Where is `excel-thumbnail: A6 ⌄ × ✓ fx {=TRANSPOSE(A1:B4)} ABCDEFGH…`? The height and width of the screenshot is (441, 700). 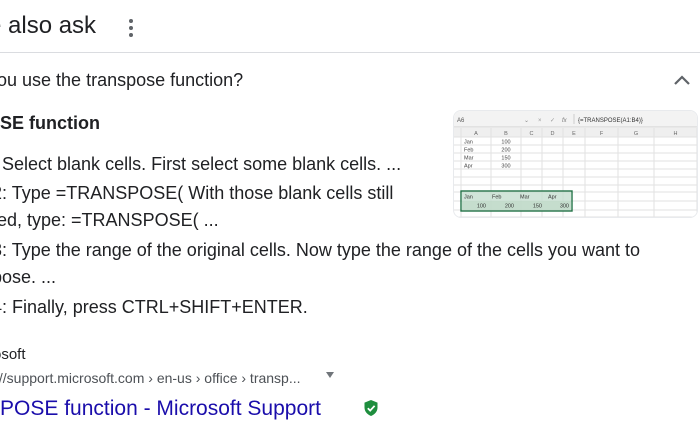 excel-thumbnail: A6 ⌄ × ✓ fx {=TRANSPOSE(A1:B4)} ABCDEFGH… is located at coordinates (575, 164).